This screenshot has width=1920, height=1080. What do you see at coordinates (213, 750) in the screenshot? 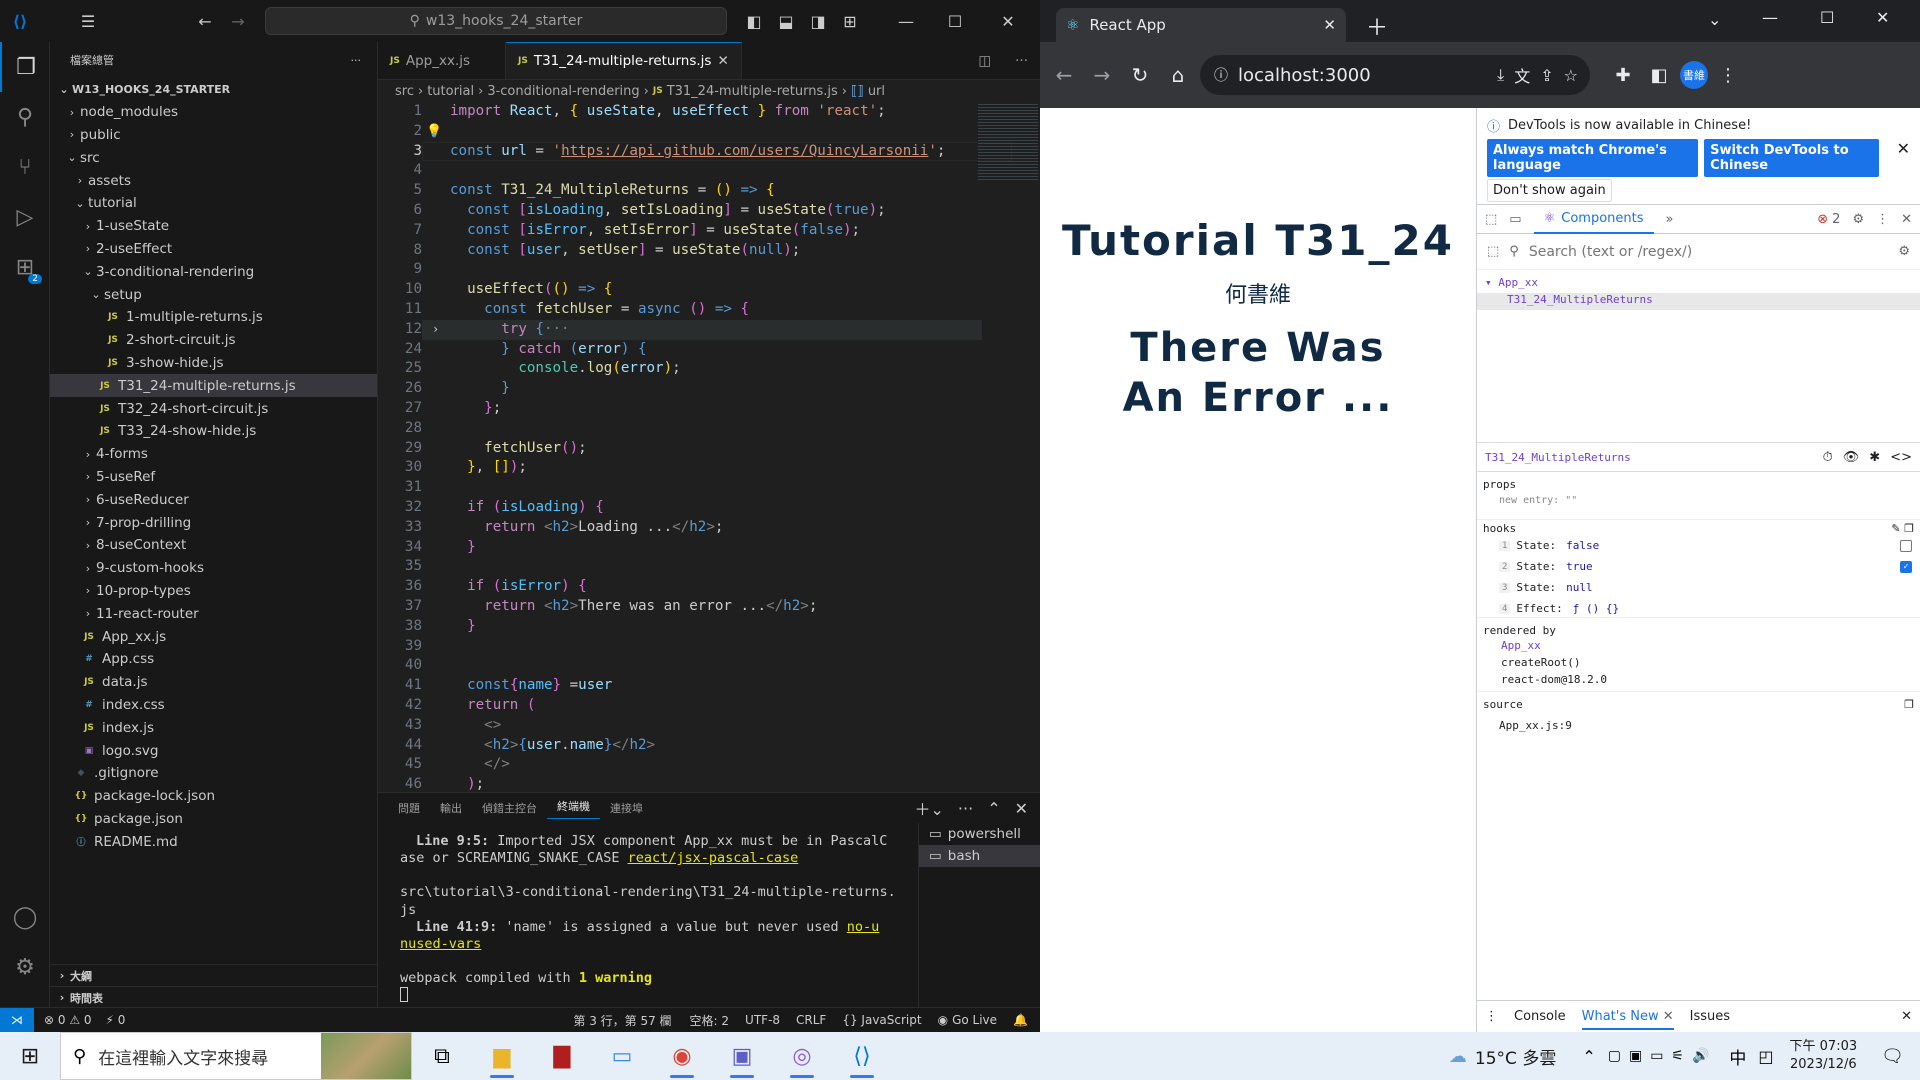
I see `tree-item: ▣ logo.svg` at bounding box center [213, 750].